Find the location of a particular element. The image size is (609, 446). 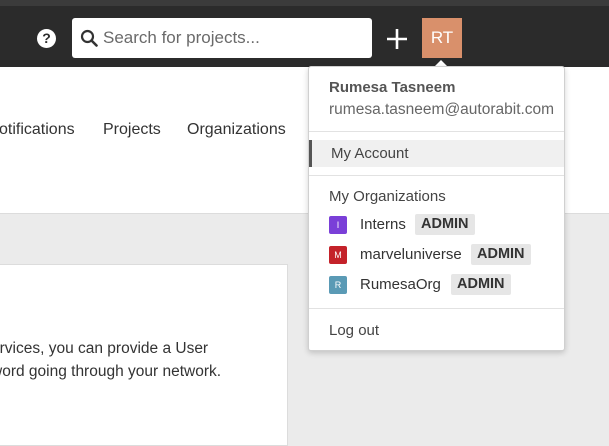

org-avatar-icon: I is located at coordinates (338, 225).